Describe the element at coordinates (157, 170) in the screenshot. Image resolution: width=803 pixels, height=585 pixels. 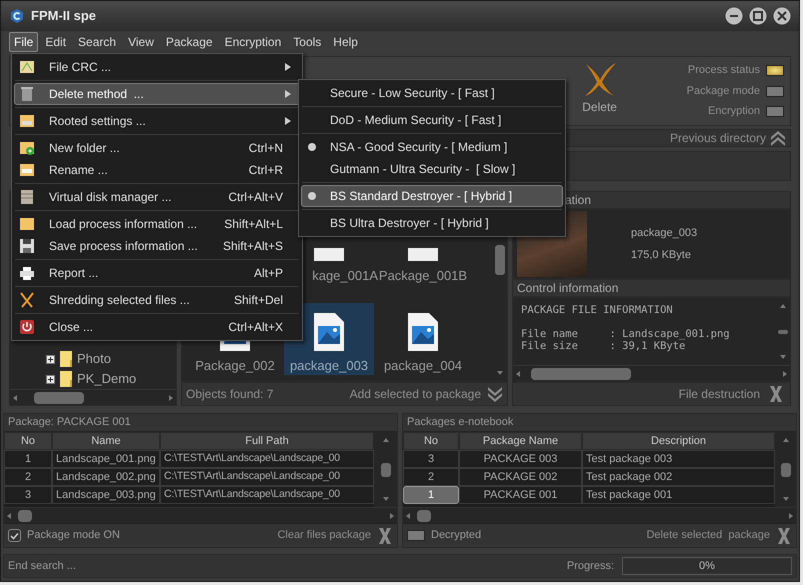
I see `menu-item: Rename ... Ctrl+R` at that location.